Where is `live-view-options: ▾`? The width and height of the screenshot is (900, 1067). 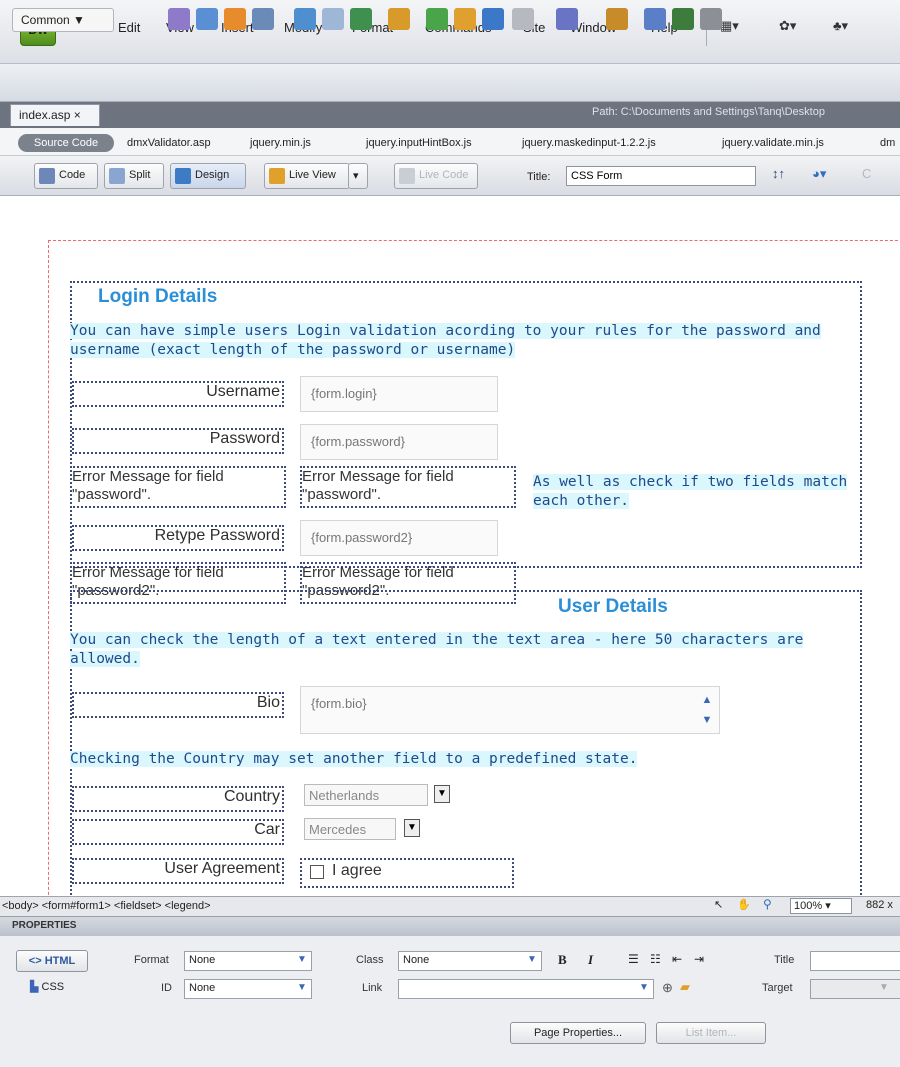 live-view-options: ▾ is located at coordinates (358, 176).